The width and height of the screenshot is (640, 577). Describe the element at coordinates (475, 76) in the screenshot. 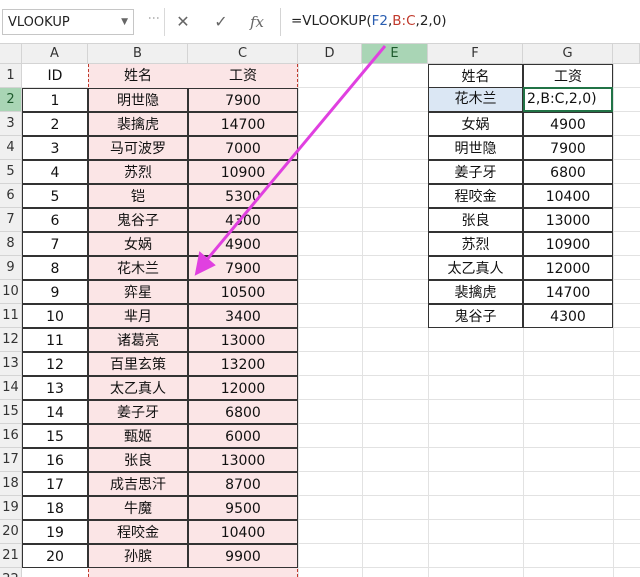

I see `right-table-header-cell: 姓名` at that location.